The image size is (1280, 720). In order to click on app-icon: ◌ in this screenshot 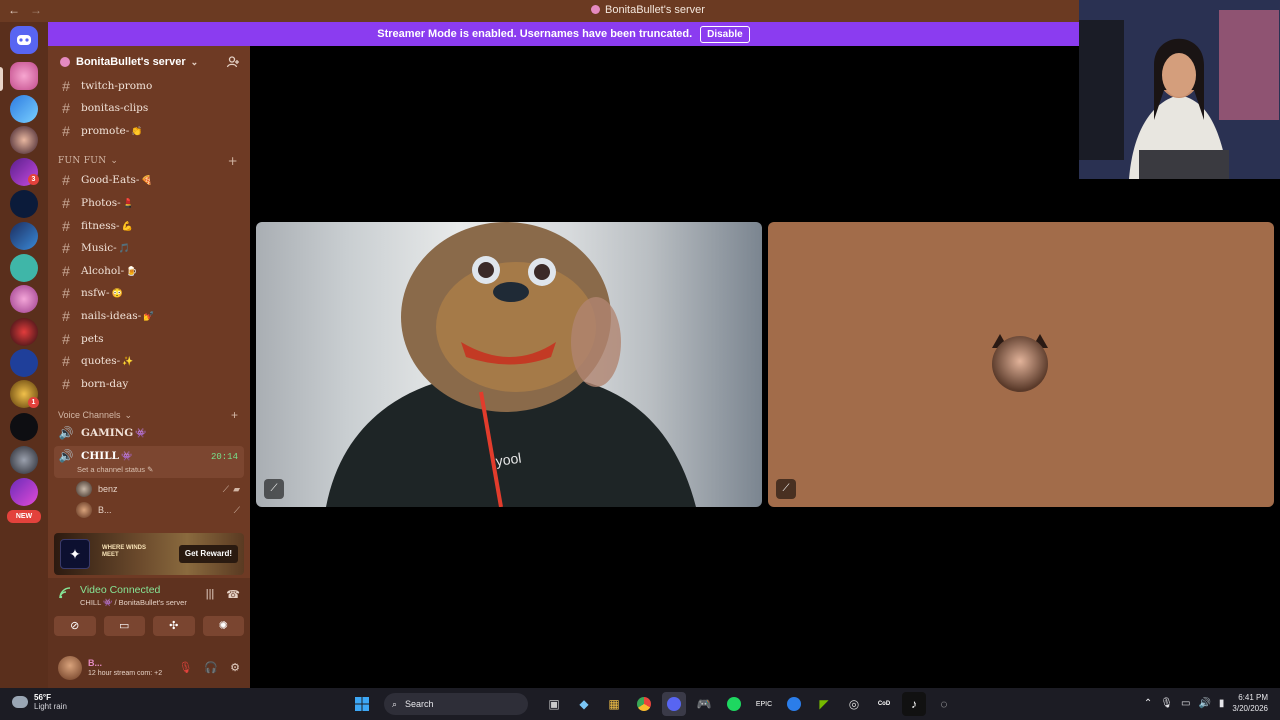, I will do `click(944, 704)`.